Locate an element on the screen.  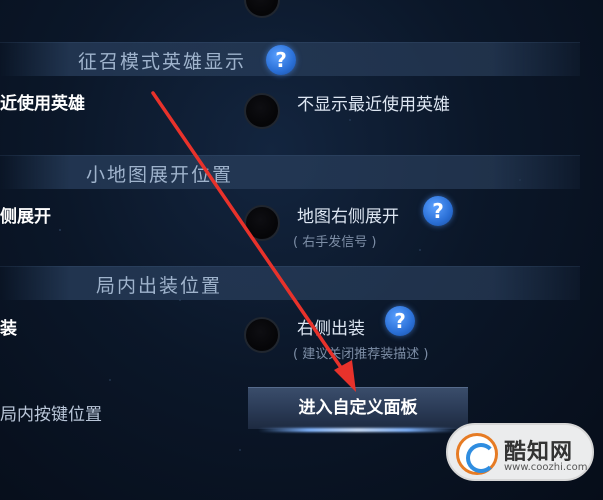
section-title-hero-display: 征召模式英雄显示 is located at coordinates (162, 62).